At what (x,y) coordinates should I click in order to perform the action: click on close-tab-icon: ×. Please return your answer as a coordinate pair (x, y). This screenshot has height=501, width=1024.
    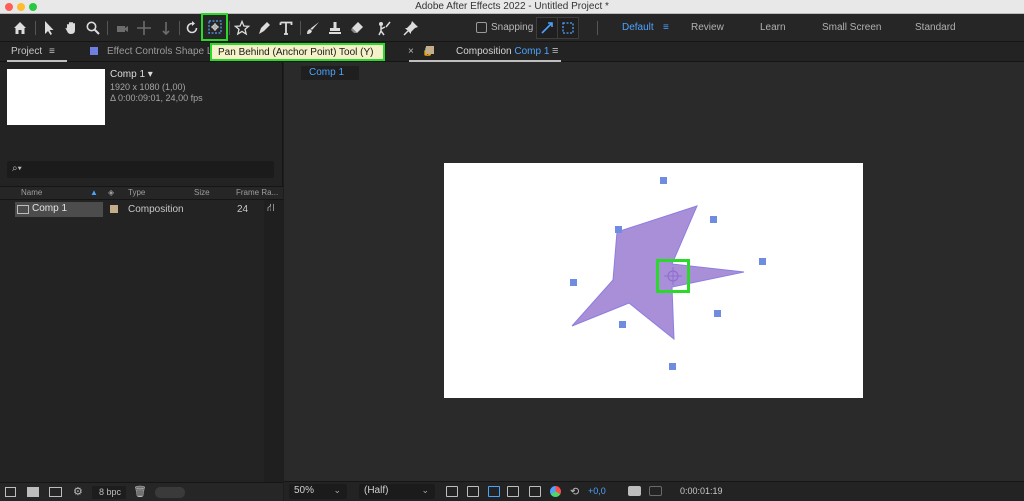
    Looking at the image, I should click on (411, 51).